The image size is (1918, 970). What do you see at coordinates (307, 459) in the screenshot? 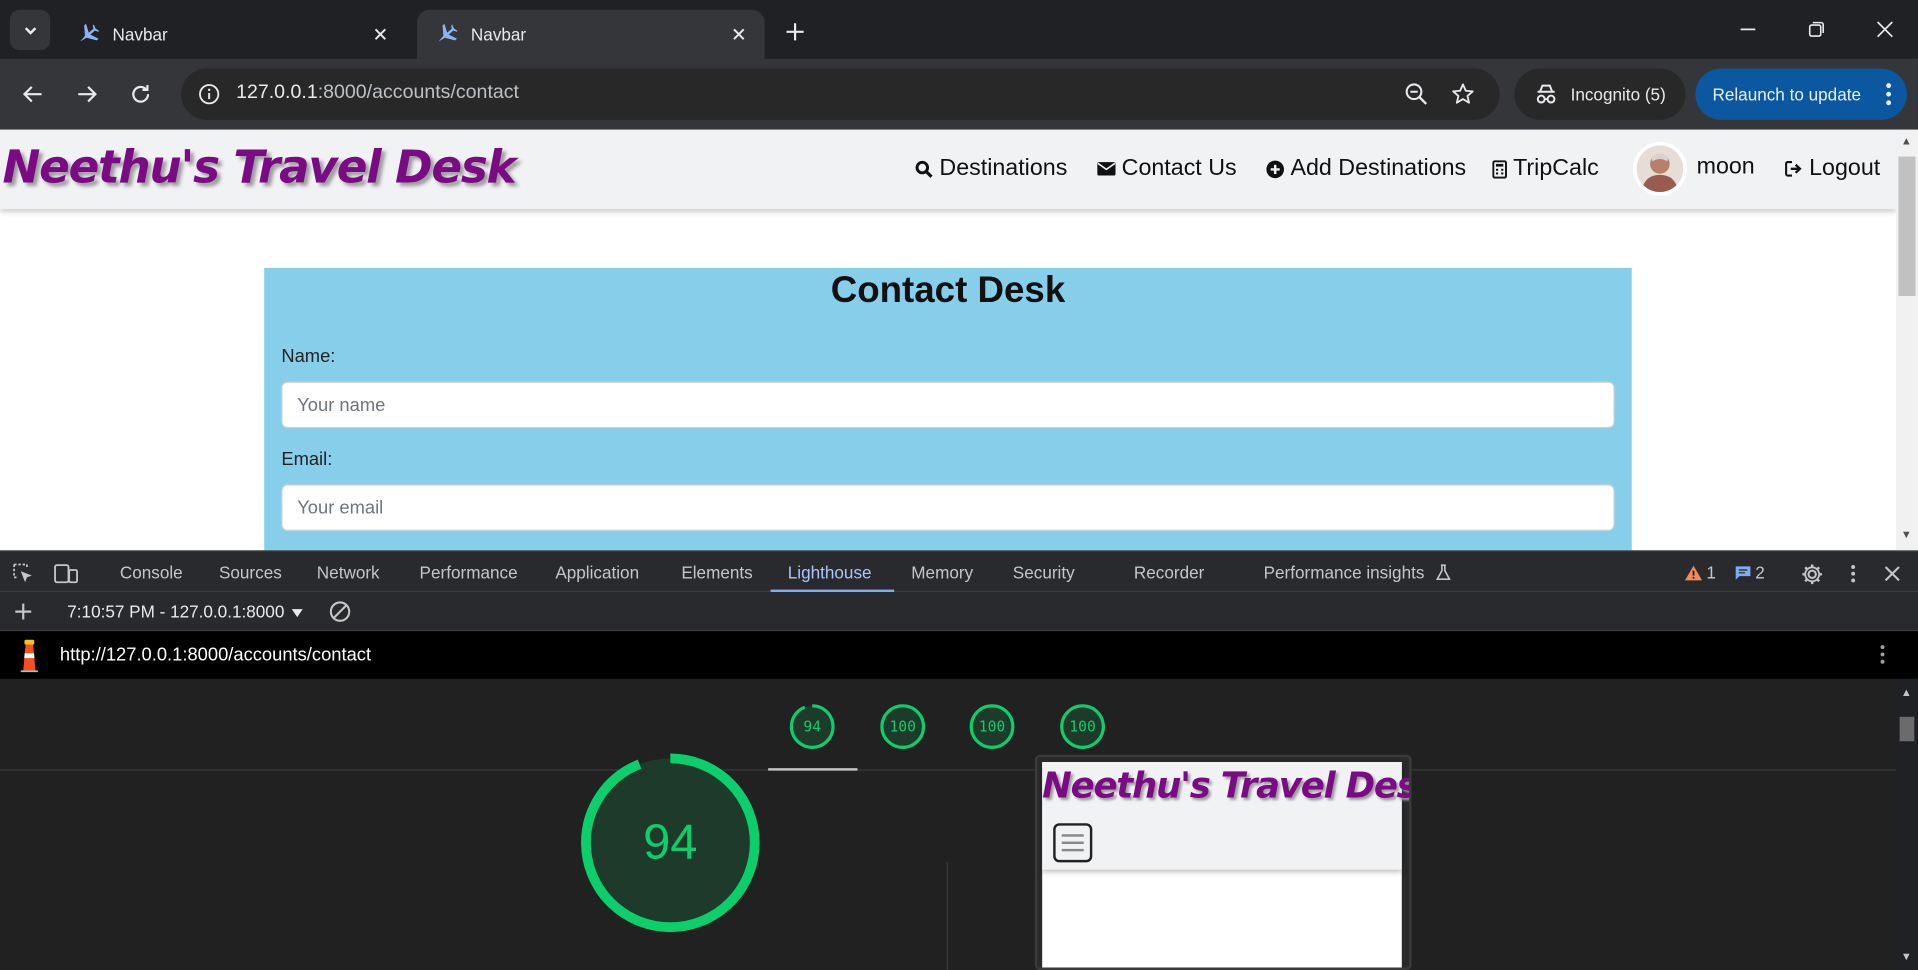
I see `email-label: Email:` at bounding box center [307, 459].